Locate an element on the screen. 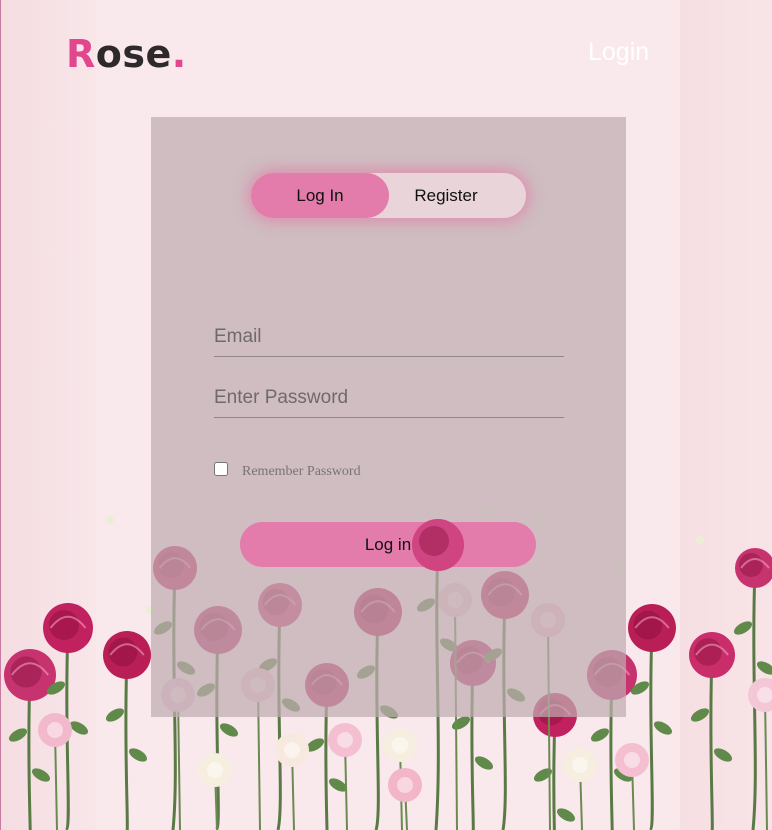  auth-toggle: Log In Register is located at coordinates (388, 195).